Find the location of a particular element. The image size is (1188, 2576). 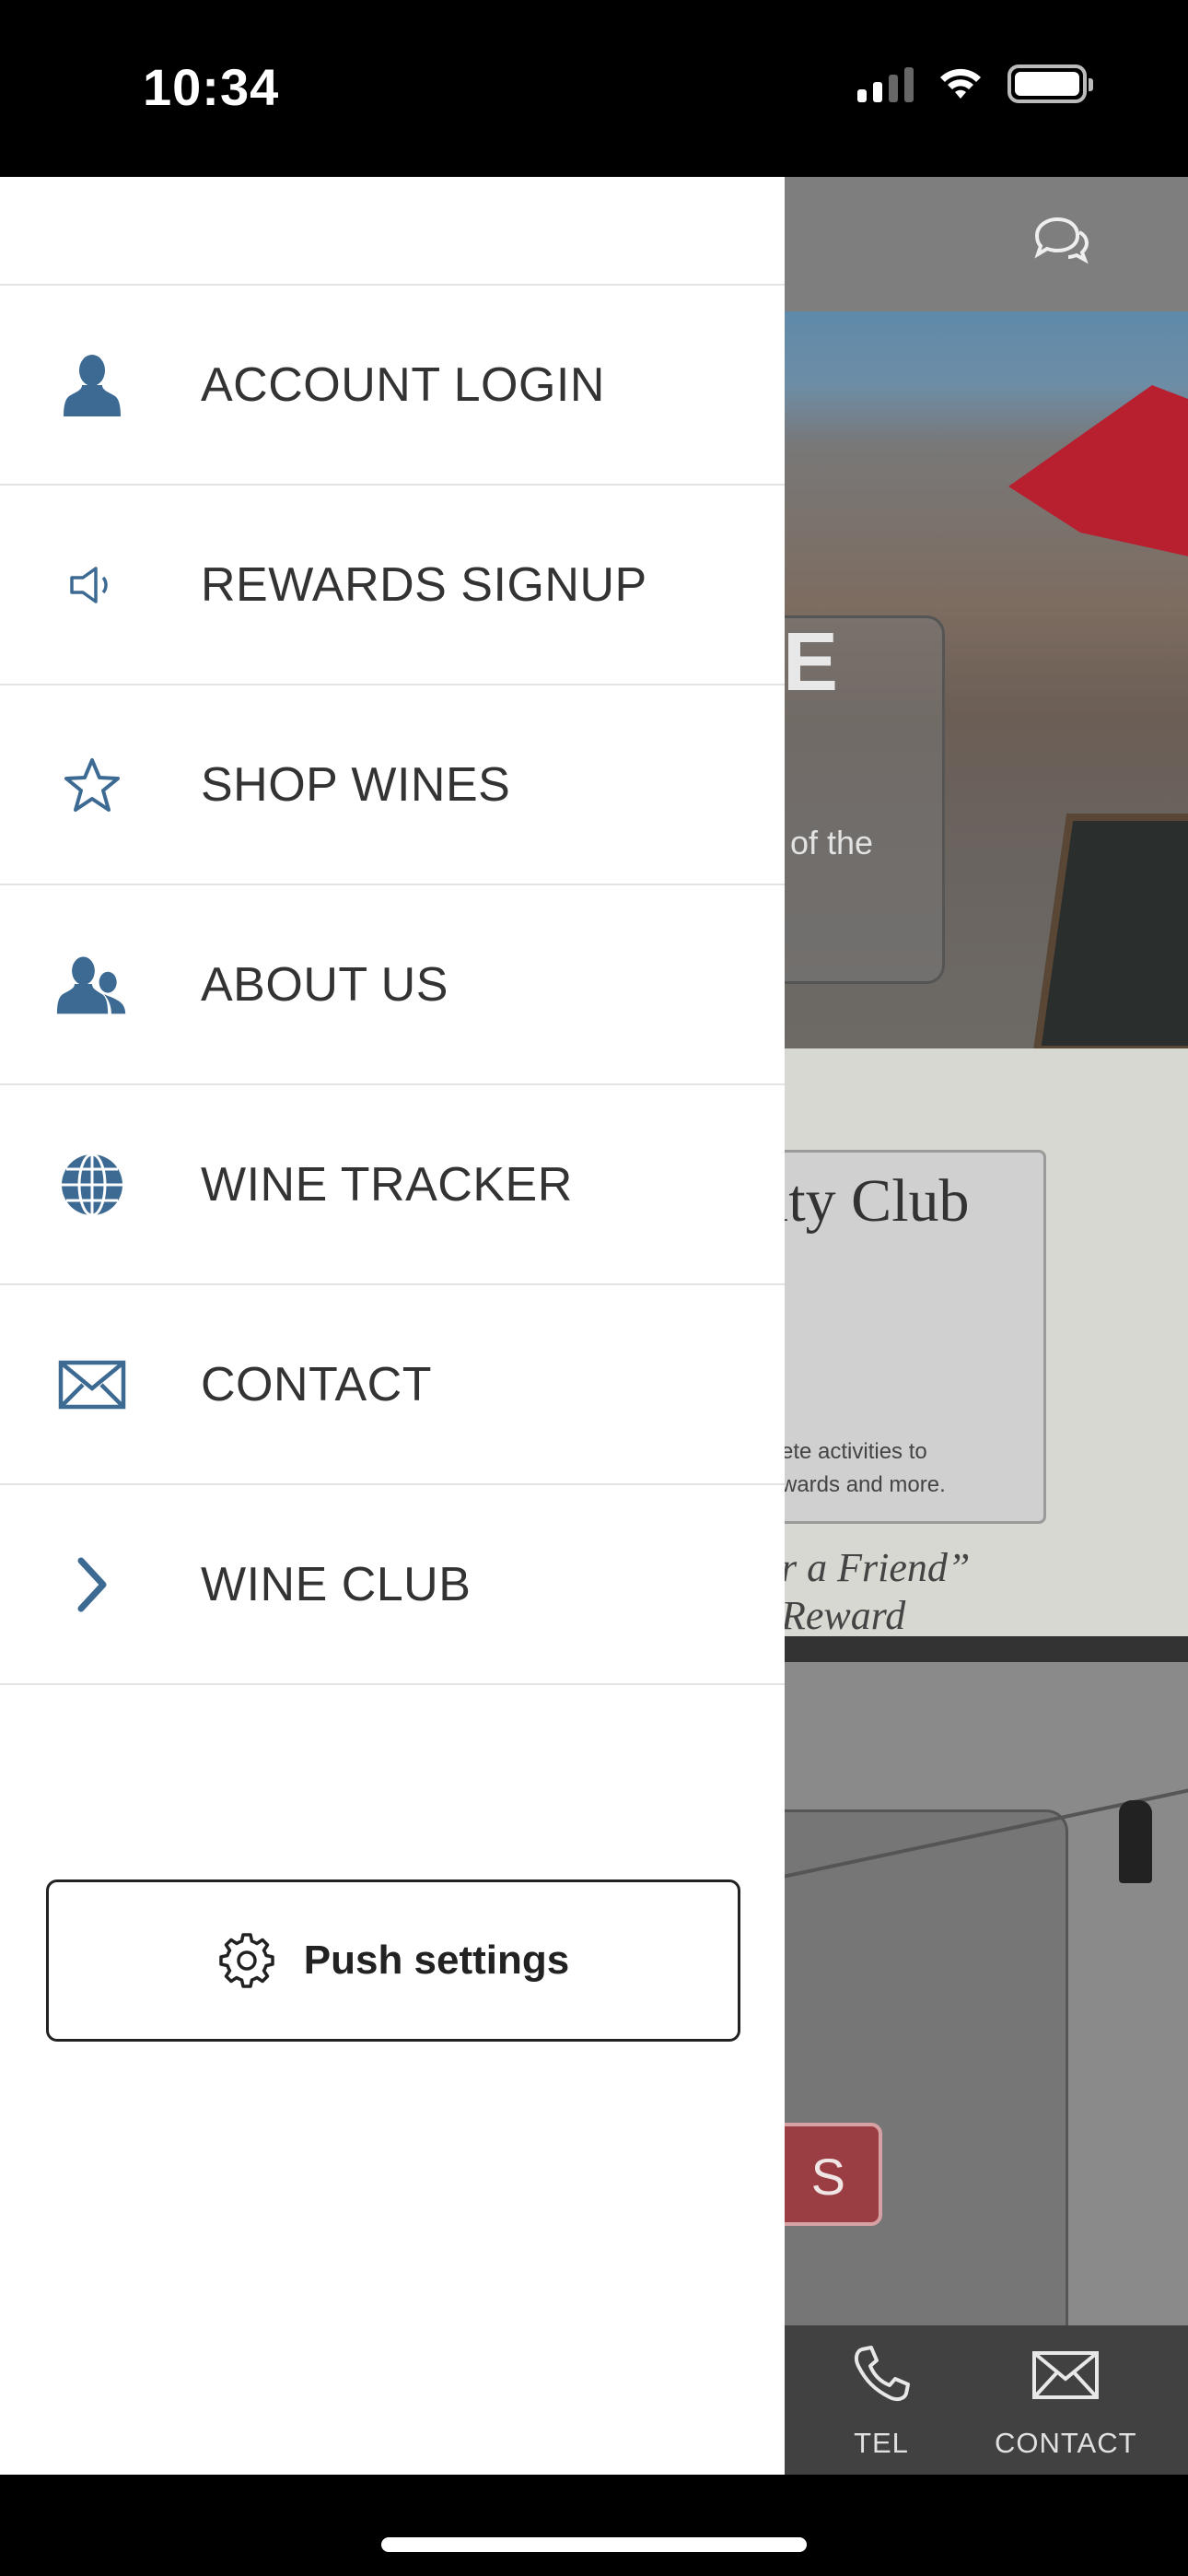

menu-item-label: WINE TRACKER is located at coordinates (387, 1184).